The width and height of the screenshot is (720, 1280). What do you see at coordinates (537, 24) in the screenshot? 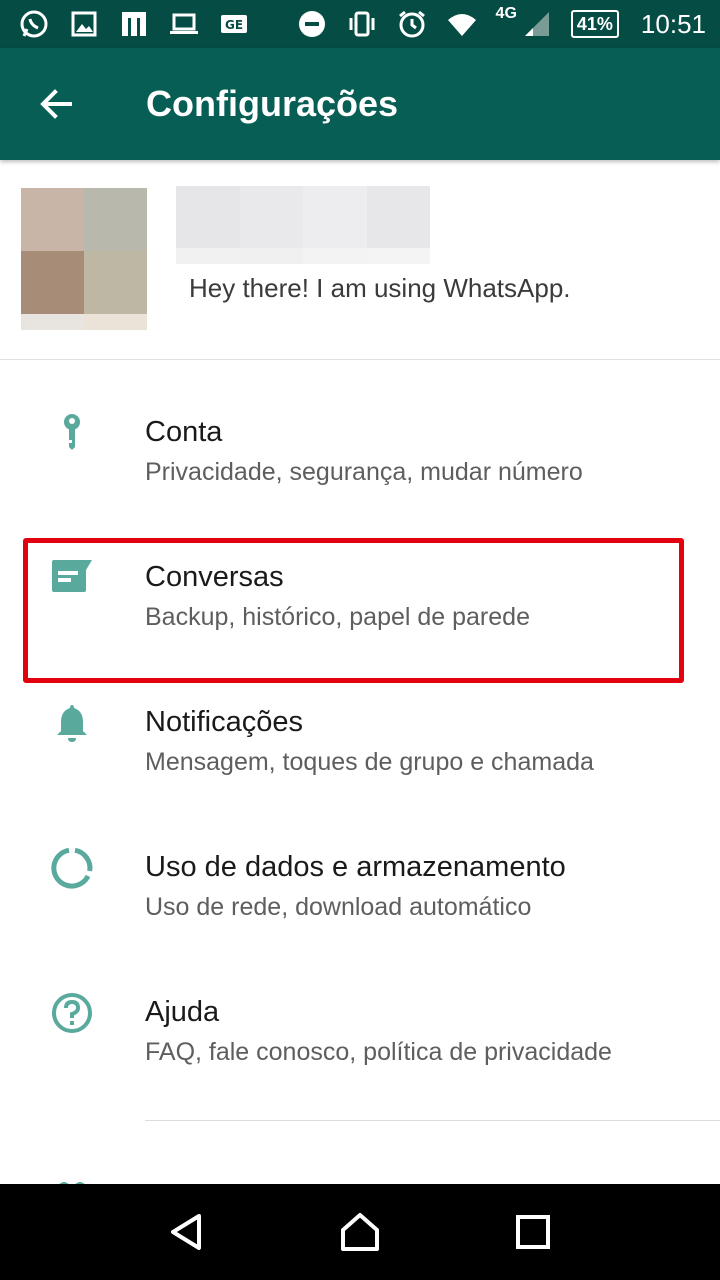
I see `signal-icon` at bounding box center [537, 24].